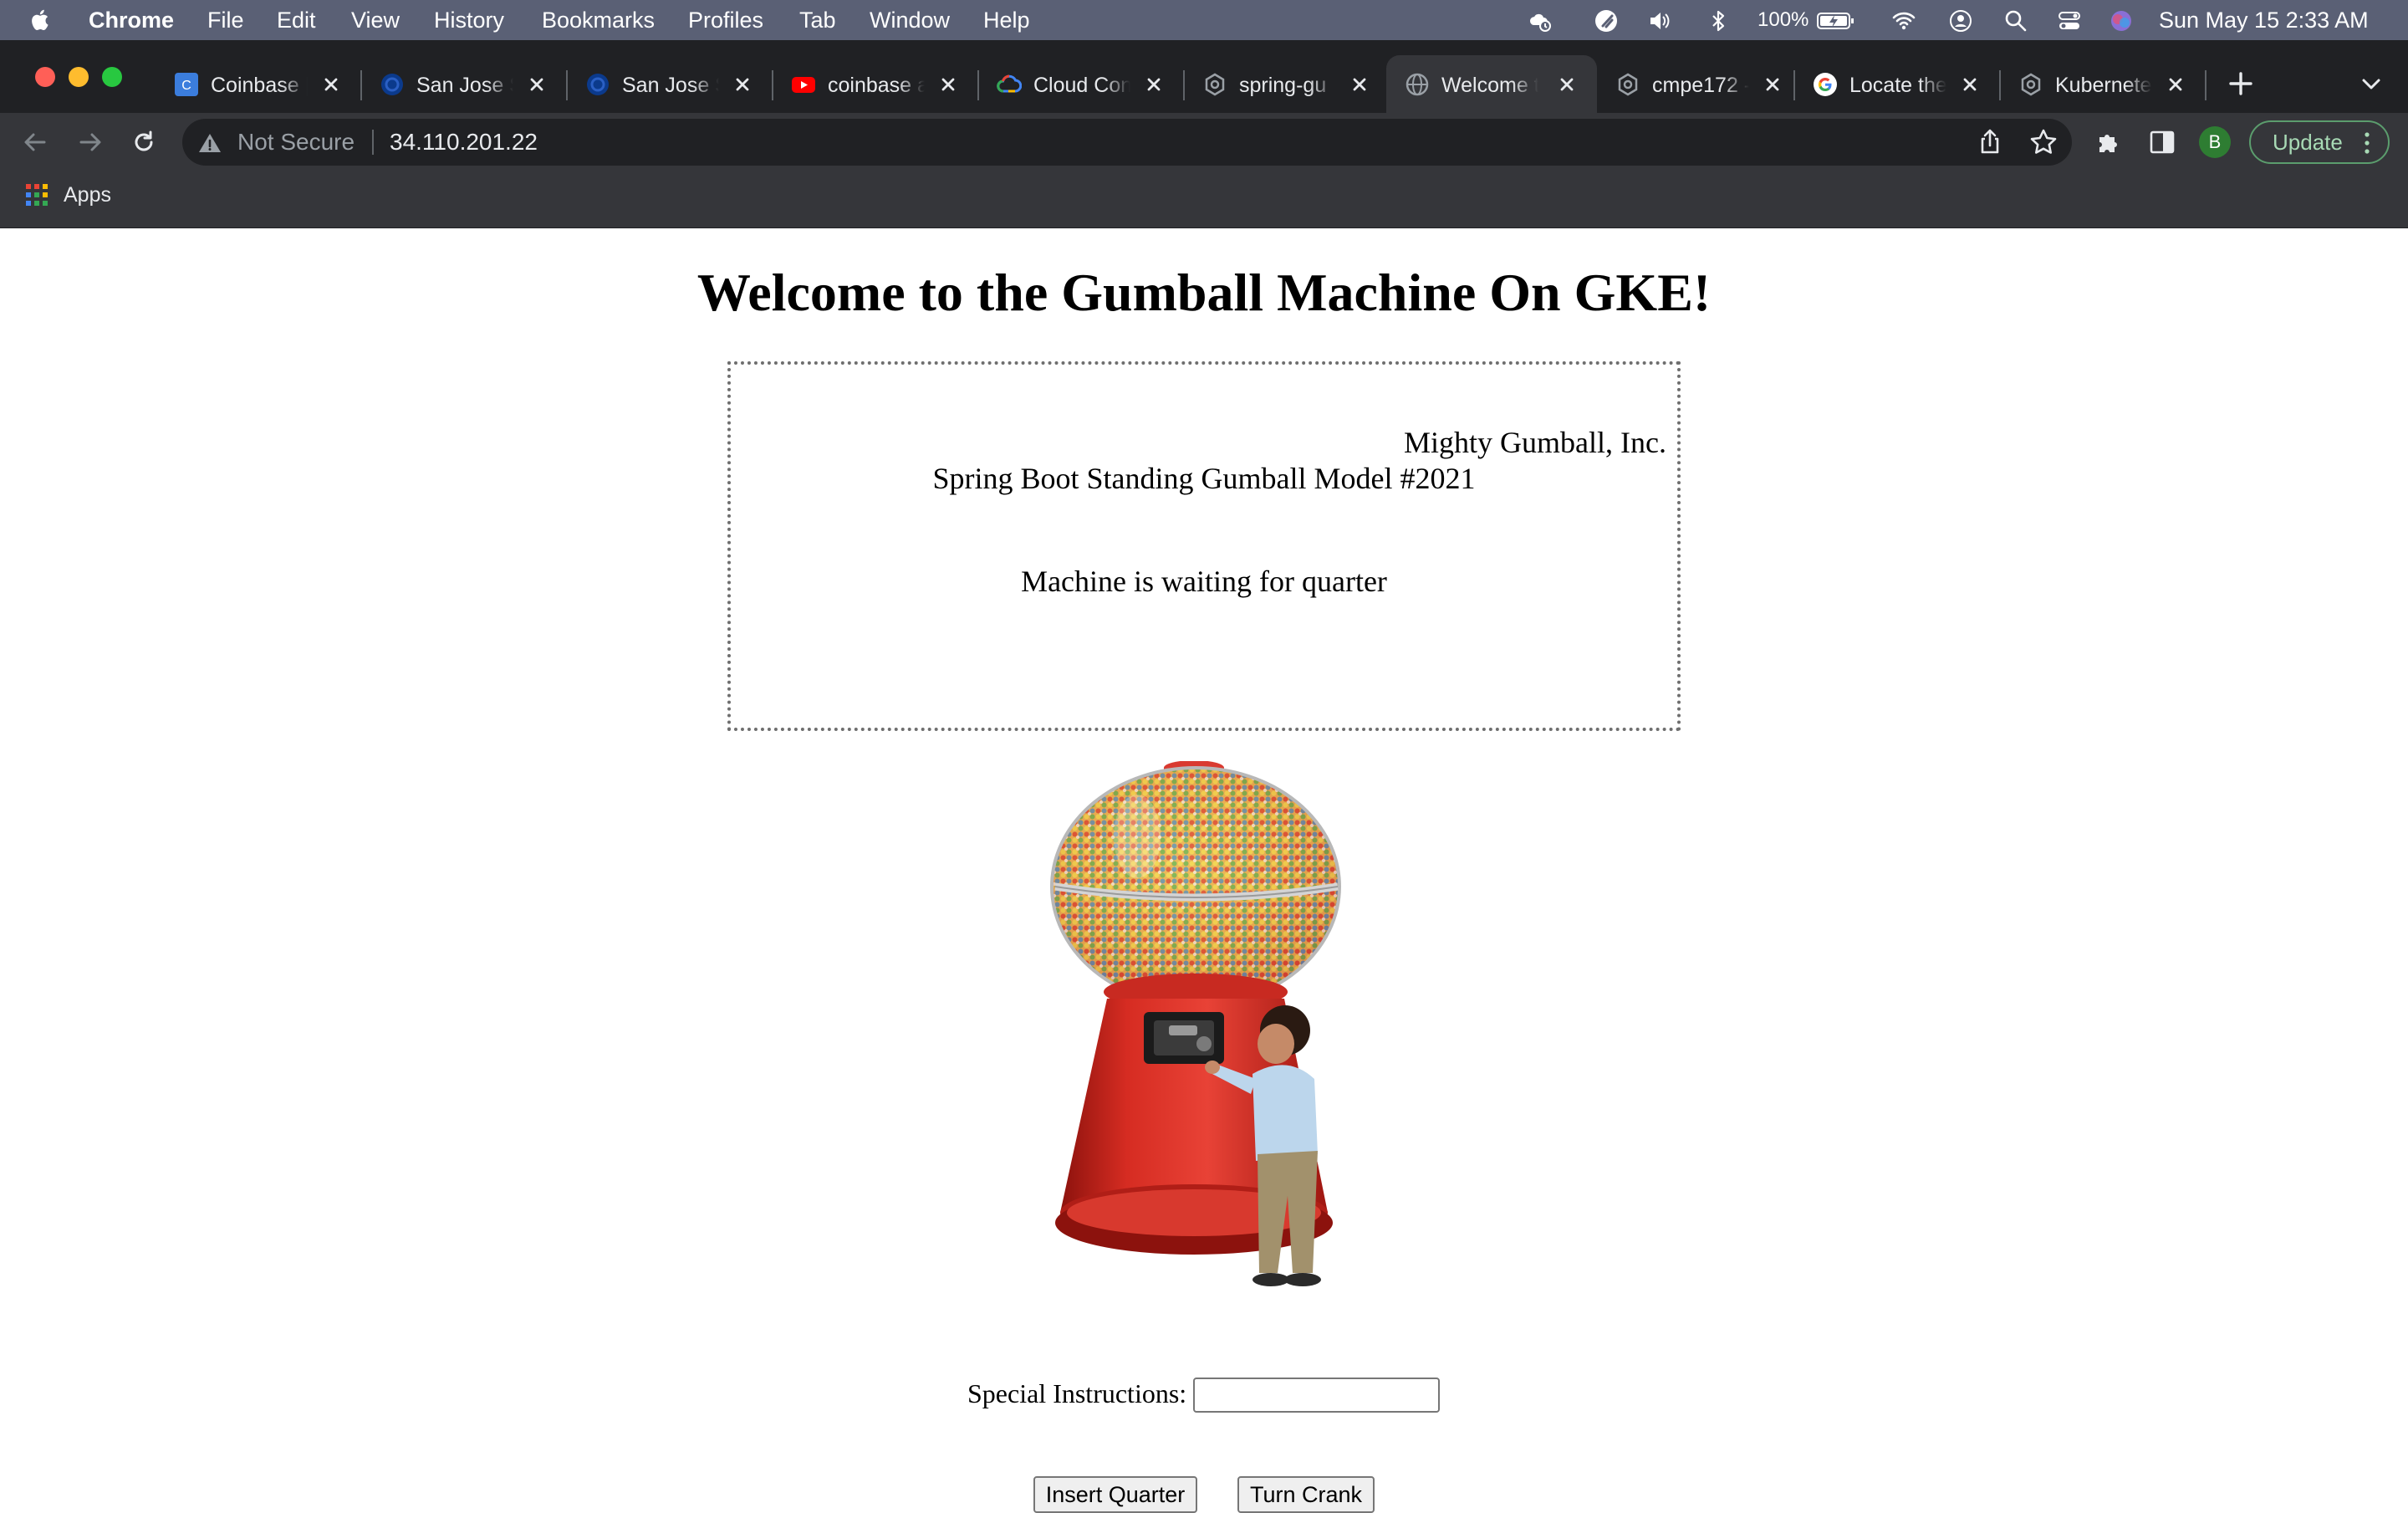  Describe the element at coordinates (112, 77) in the screenshot. I see `window-zoom-button` at that location.